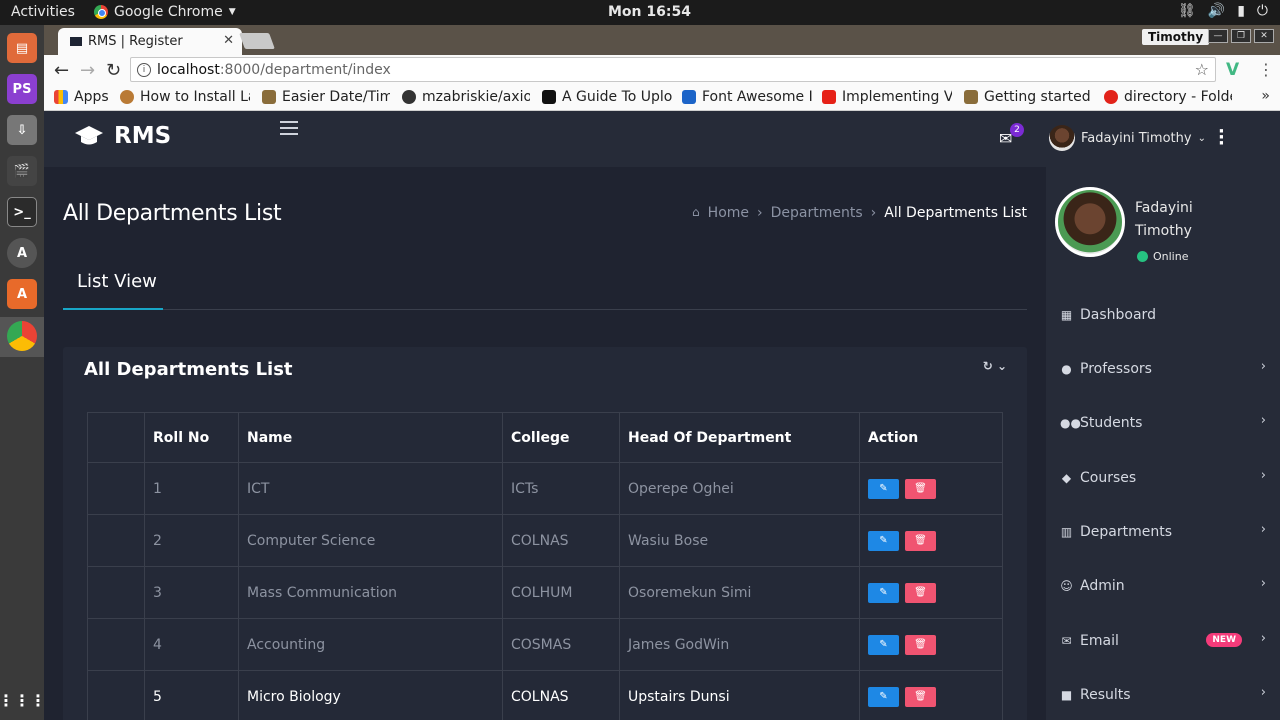  Describe the element at coordinates (1163, 478) in the screenshot. I see `sidebar-item-courses: ◆ Courses ›` at that location.